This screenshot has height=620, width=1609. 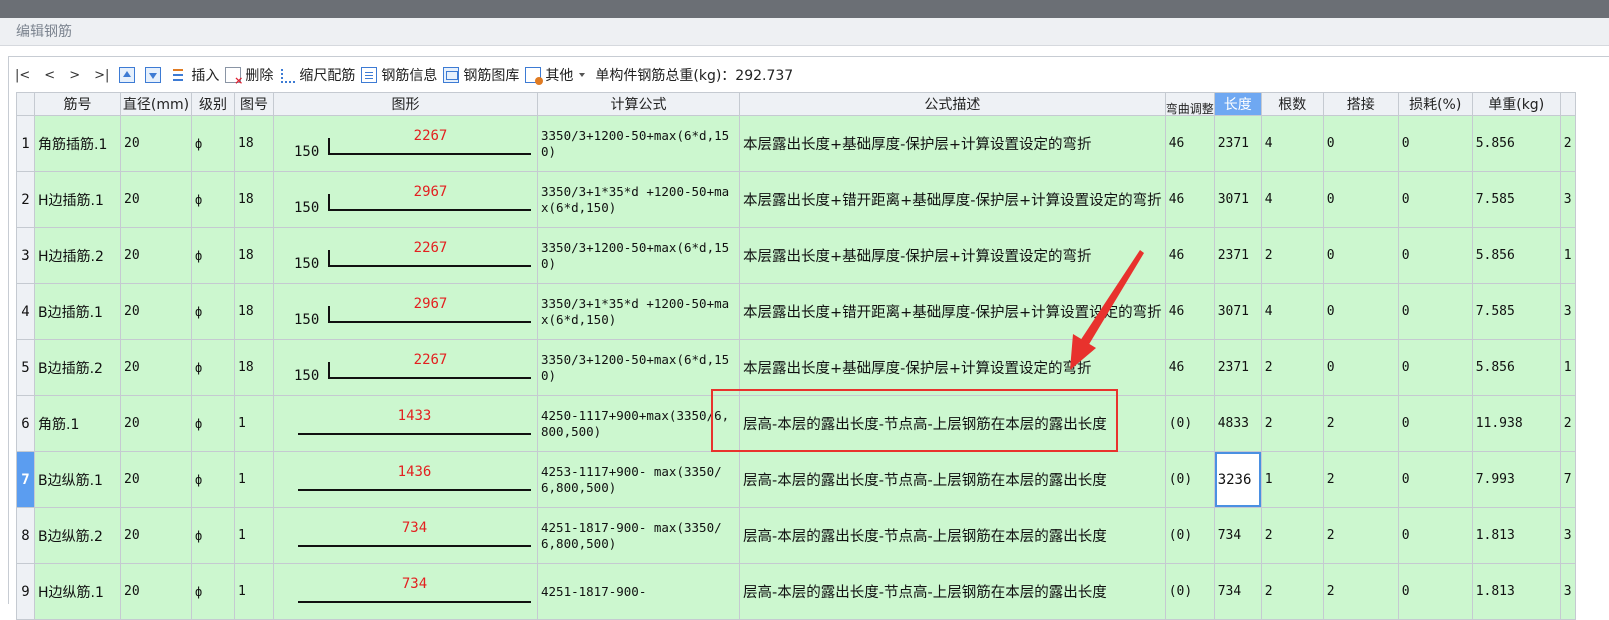 What do you see at coordinates (1237, 479) in the screenshot?
I see `cell-length: 3236` at bounding box center [1237, 479].